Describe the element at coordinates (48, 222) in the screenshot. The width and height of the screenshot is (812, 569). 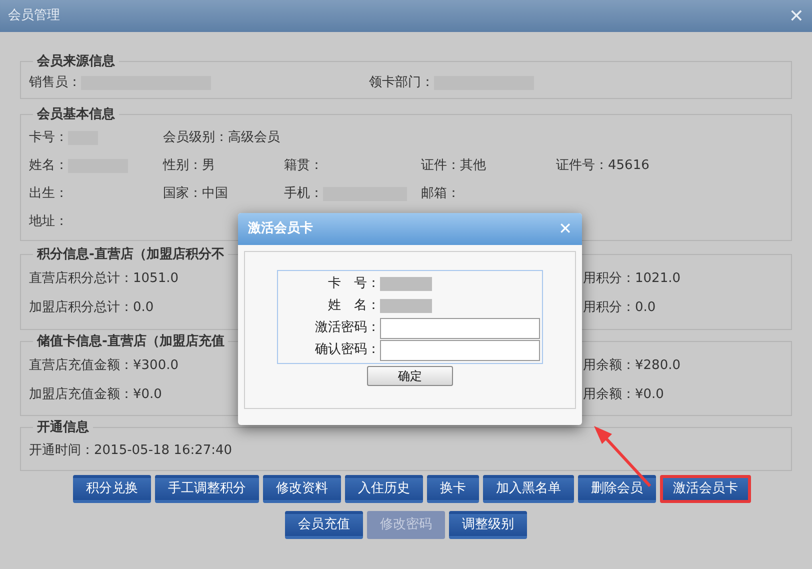
I see `field-label: 地址：` at that location.